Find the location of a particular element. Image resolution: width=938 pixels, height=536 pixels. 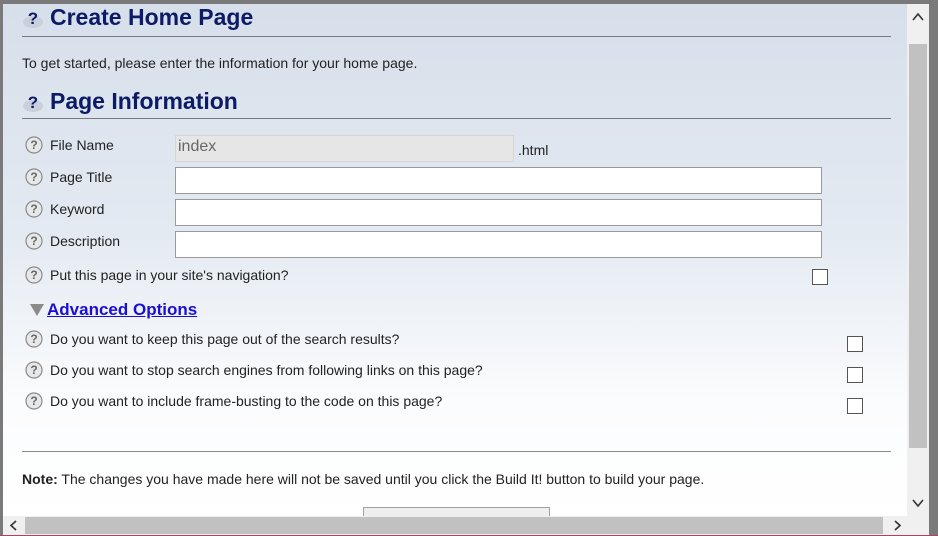

horizontal-scrollbar is located at coordinates (466, 525).